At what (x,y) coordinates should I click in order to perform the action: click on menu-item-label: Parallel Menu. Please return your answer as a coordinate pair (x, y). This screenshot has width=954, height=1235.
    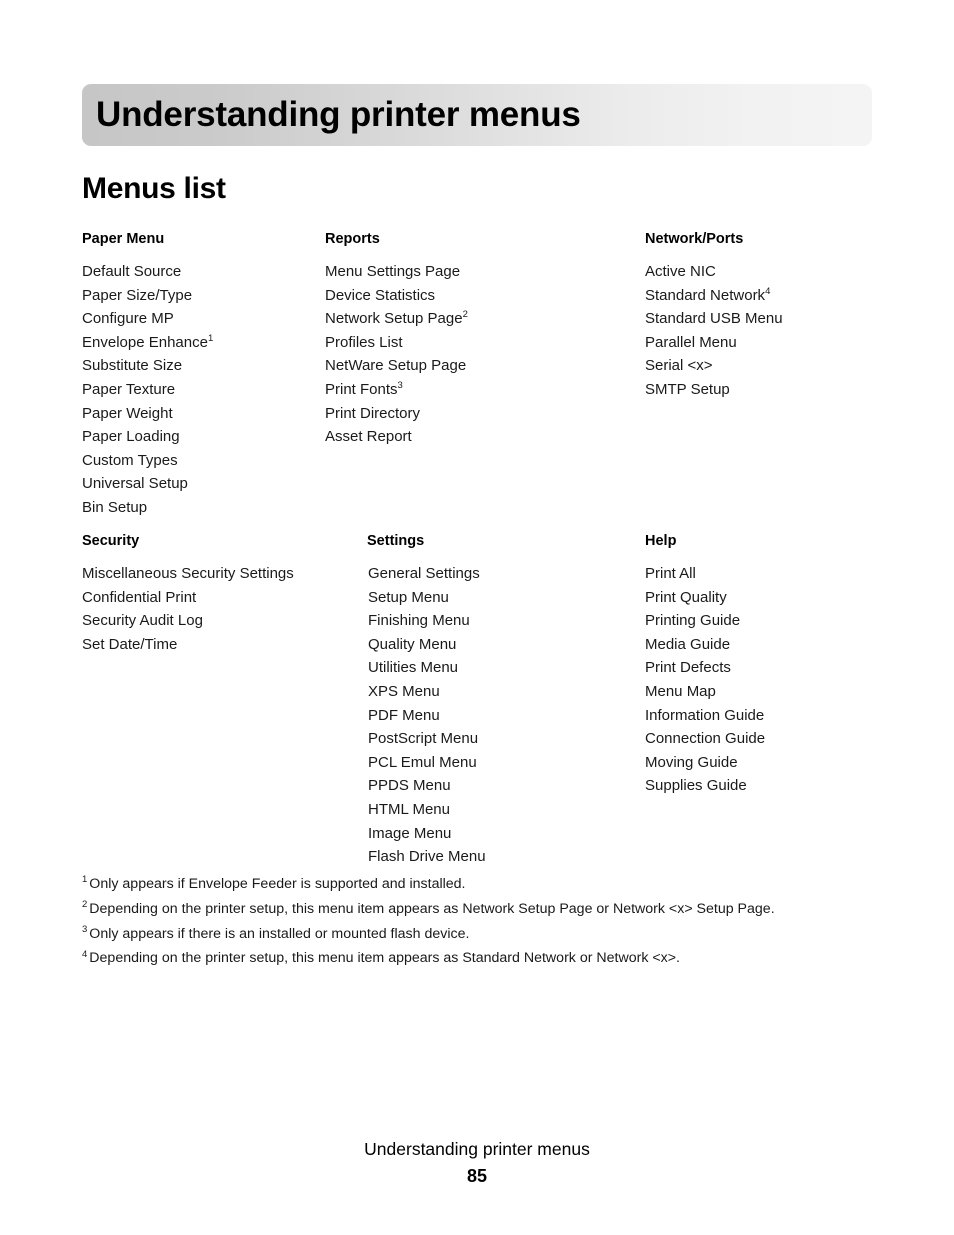
    Looking at the image, I should click on (691, 342).